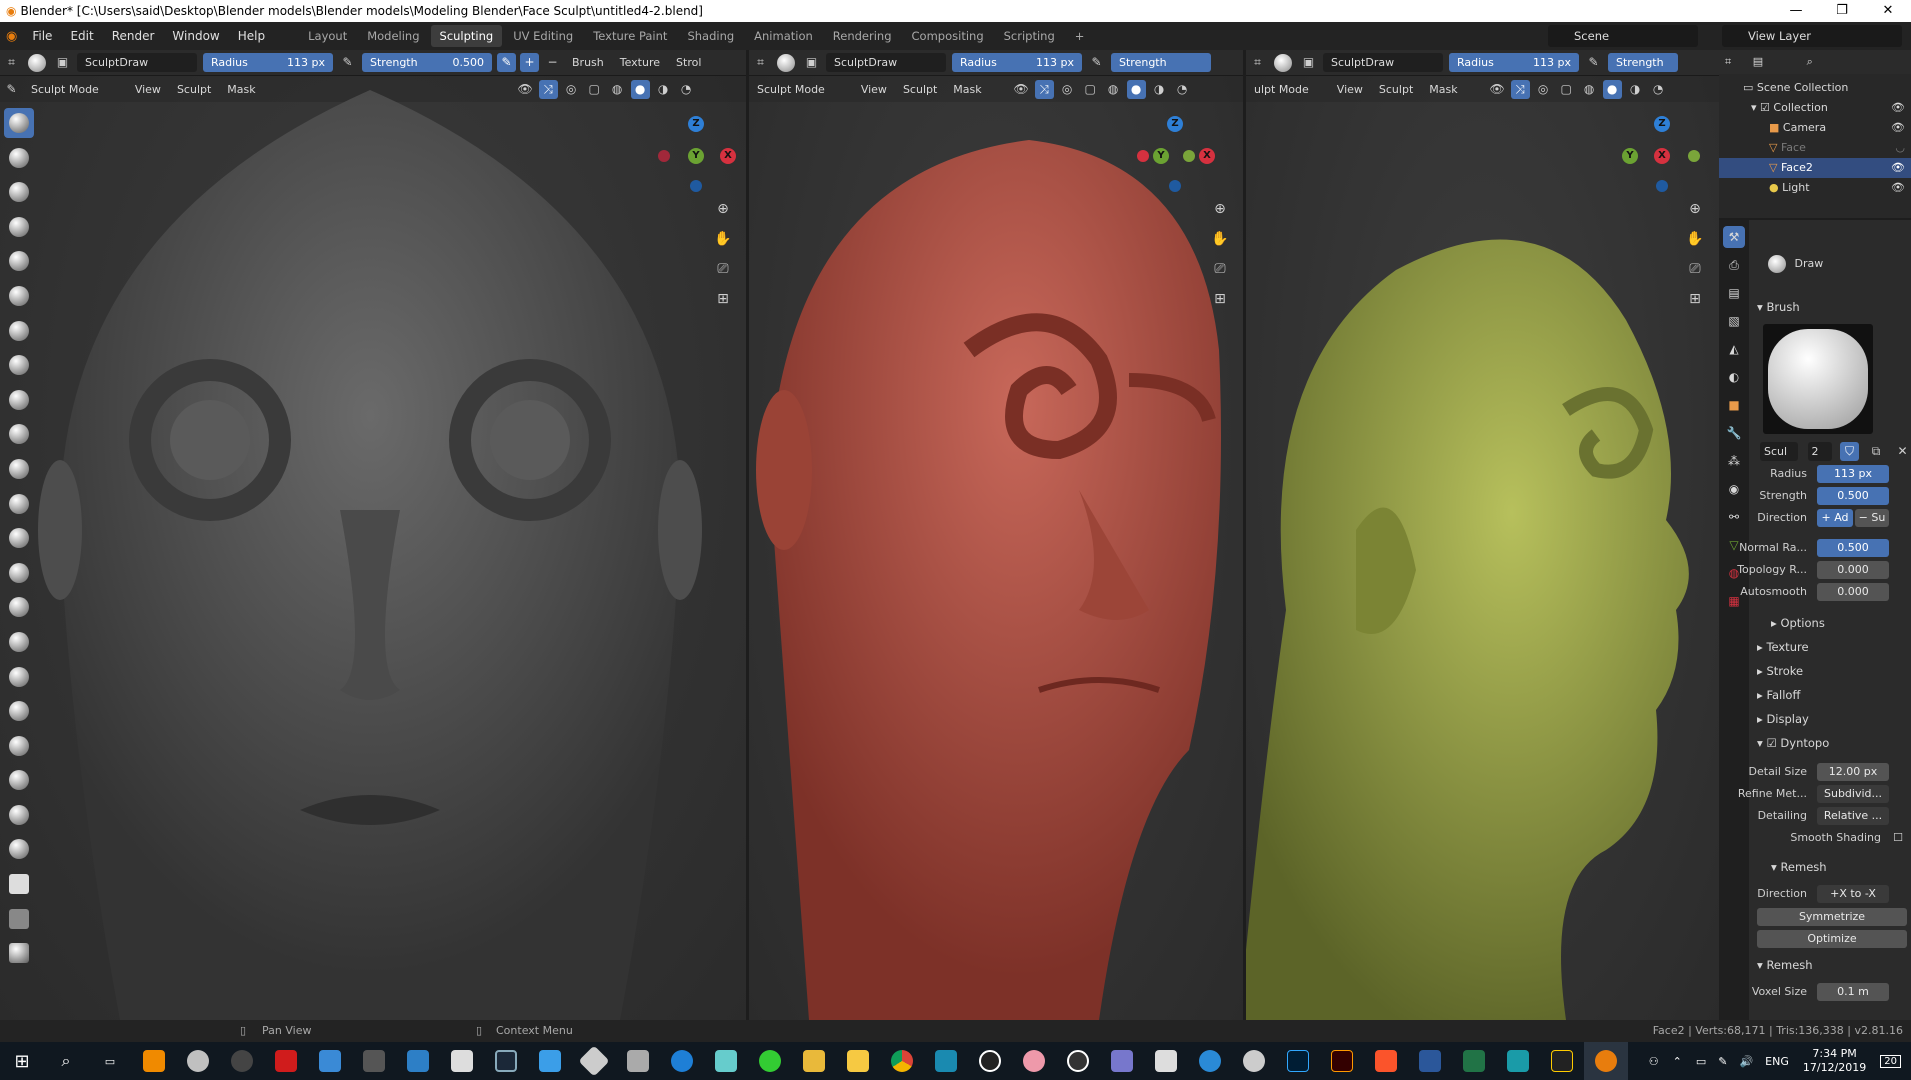 This screenshot has height=1080, width=1911. Describe the element at coordinates (1832, 307) in the screenshot. I see `brush-section-header: ▾ Brush` at that location.